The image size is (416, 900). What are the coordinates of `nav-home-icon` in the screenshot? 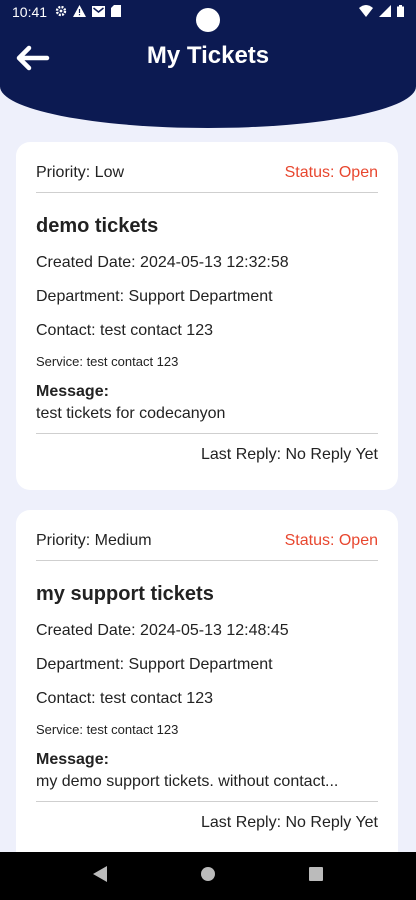 It's located at (208, 876).